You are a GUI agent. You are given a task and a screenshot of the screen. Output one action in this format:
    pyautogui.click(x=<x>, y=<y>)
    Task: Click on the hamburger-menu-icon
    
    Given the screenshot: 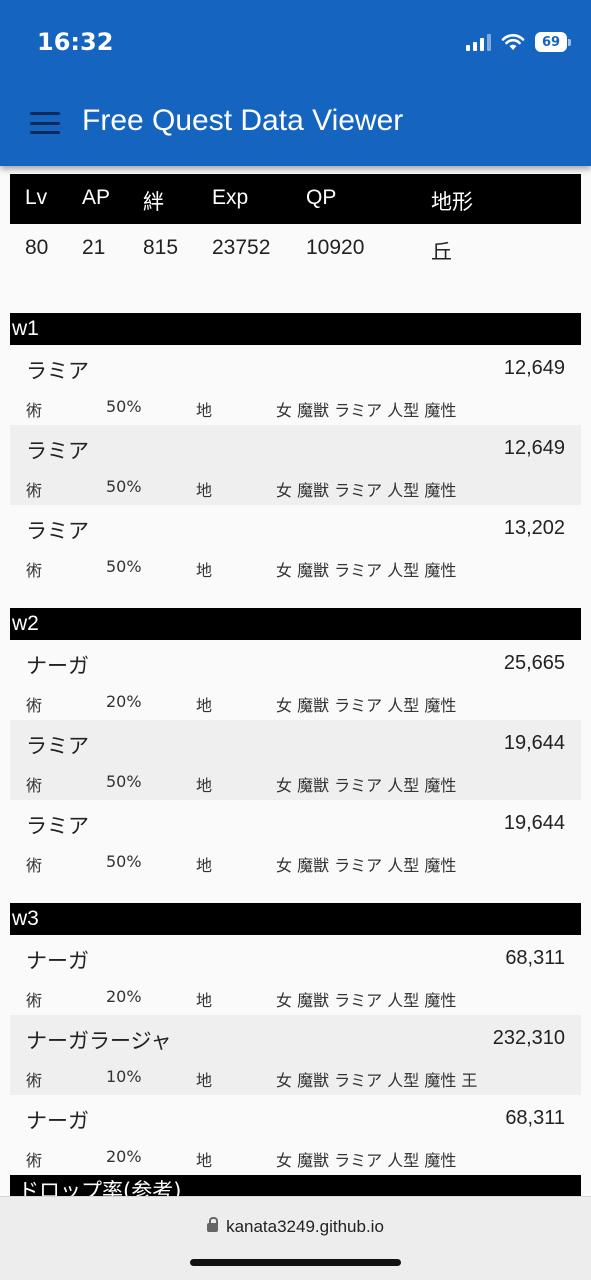 What is the action you would take?
    pyautogui.click(x=45, y=123)
    